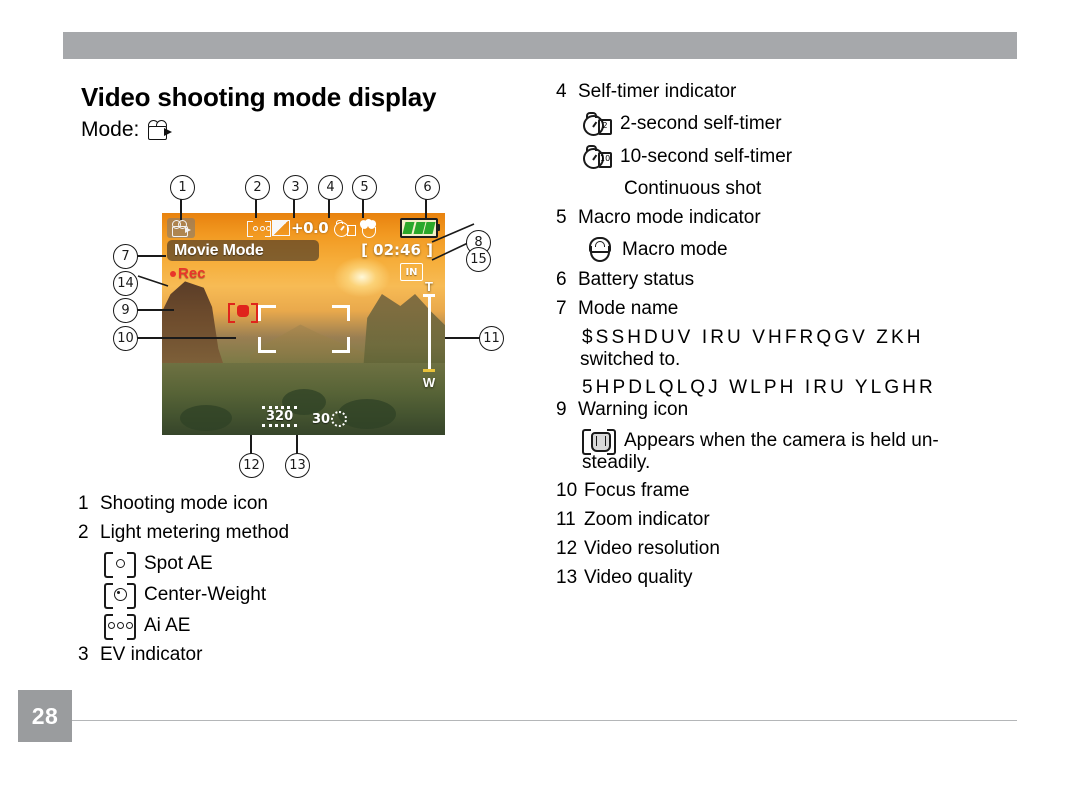 The width and height of the screenshot is (1080, 785). Describe the element at coordinates (259, 97) in the screenshot. I see `page-title: Video shooting mode display` at that location.